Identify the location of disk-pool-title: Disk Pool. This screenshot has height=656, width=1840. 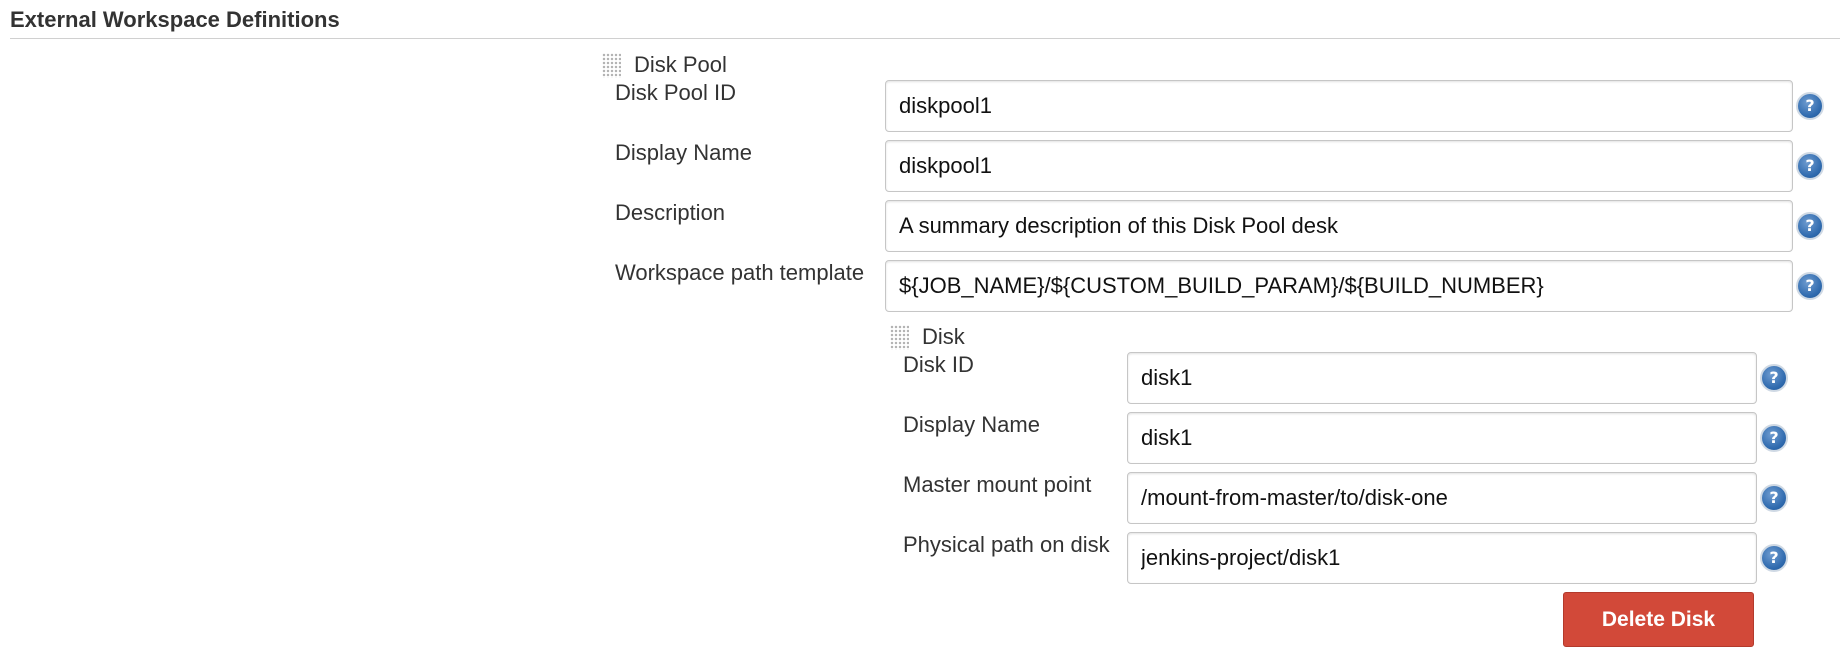
(680, 64).